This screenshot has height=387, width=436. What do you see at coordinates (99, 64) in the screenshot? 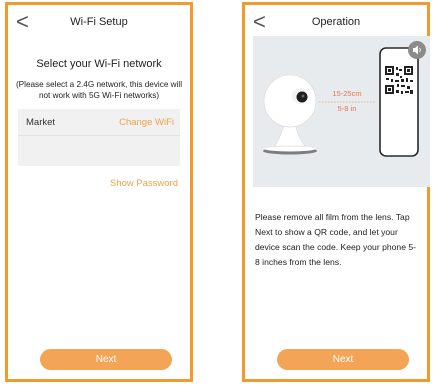
I see `network-heading: Select your Wi-Fi network` at bounding box center [99, 64].